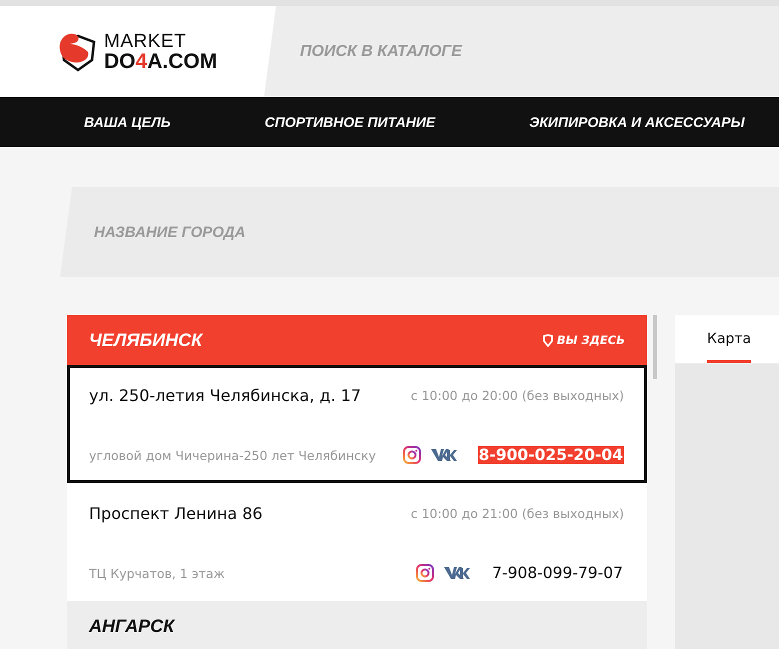  Describe the element at coordinates (146, 41) in the screenshot. I see `logo-text: MARKET` at that location.